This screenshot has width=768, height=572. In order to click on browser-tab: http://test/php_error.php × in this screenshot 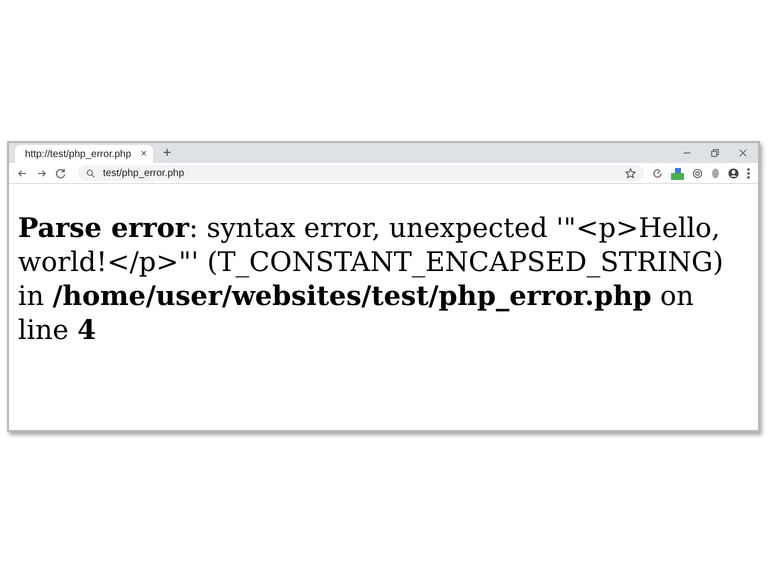, I will do `click(84, 154)`.